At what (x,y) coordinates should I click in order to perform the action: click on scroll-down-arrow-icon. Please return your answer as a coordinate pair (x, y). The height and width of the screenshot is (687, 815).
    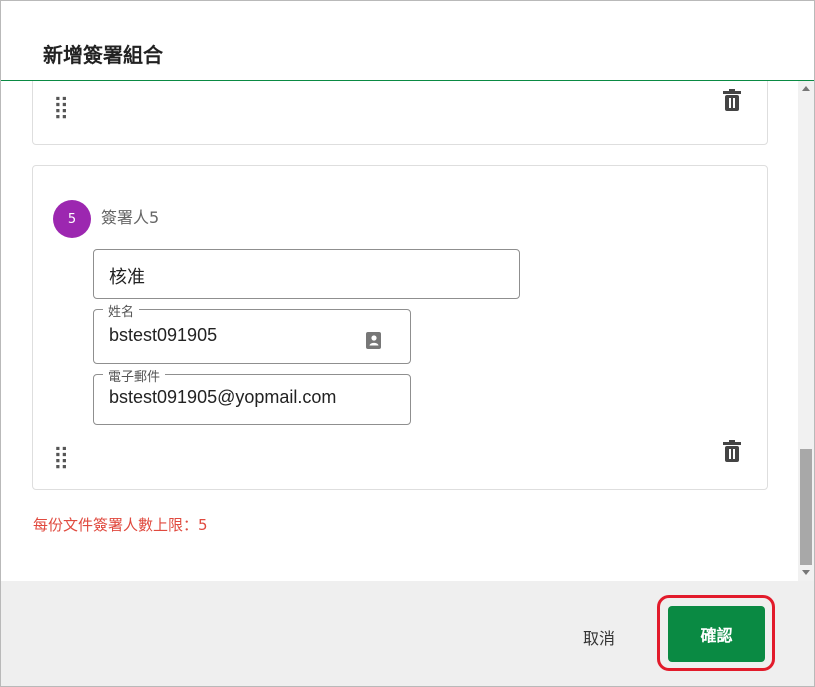
    Looking at the image, I should click on (806, 572).